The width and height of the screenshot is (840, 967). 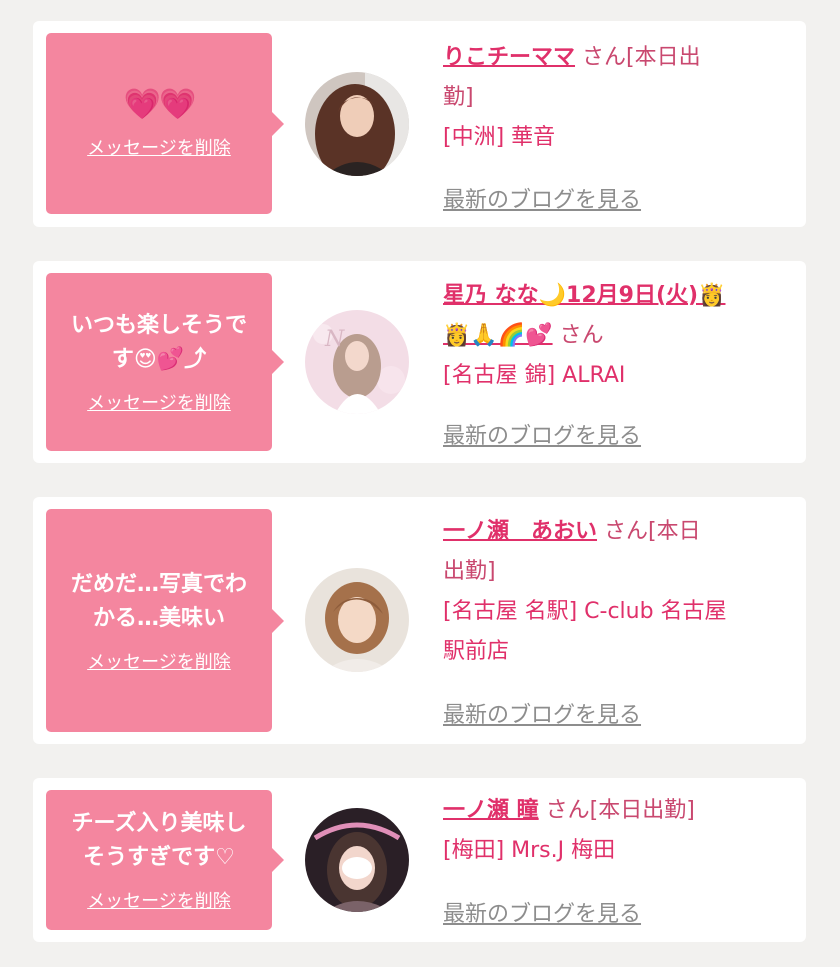 I want to click on message-bubble: 💗💗 メッセージを削除, so click(x=165, y=123).